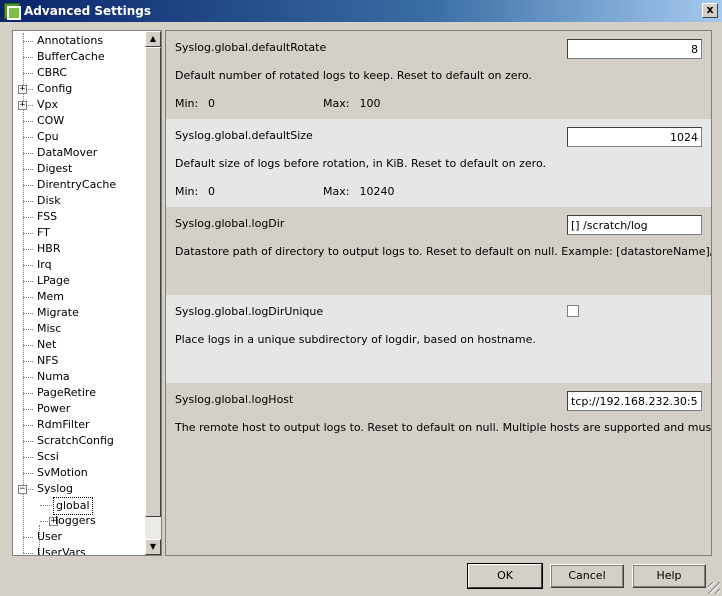  I want to click on scroll-thumb, so click(153, 282).